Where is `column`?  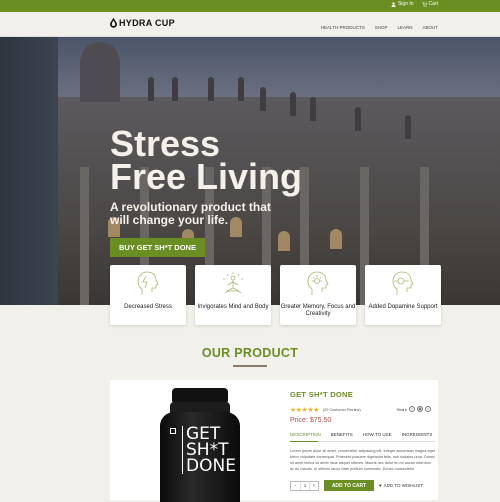 column is located at coordinates (84, 236).